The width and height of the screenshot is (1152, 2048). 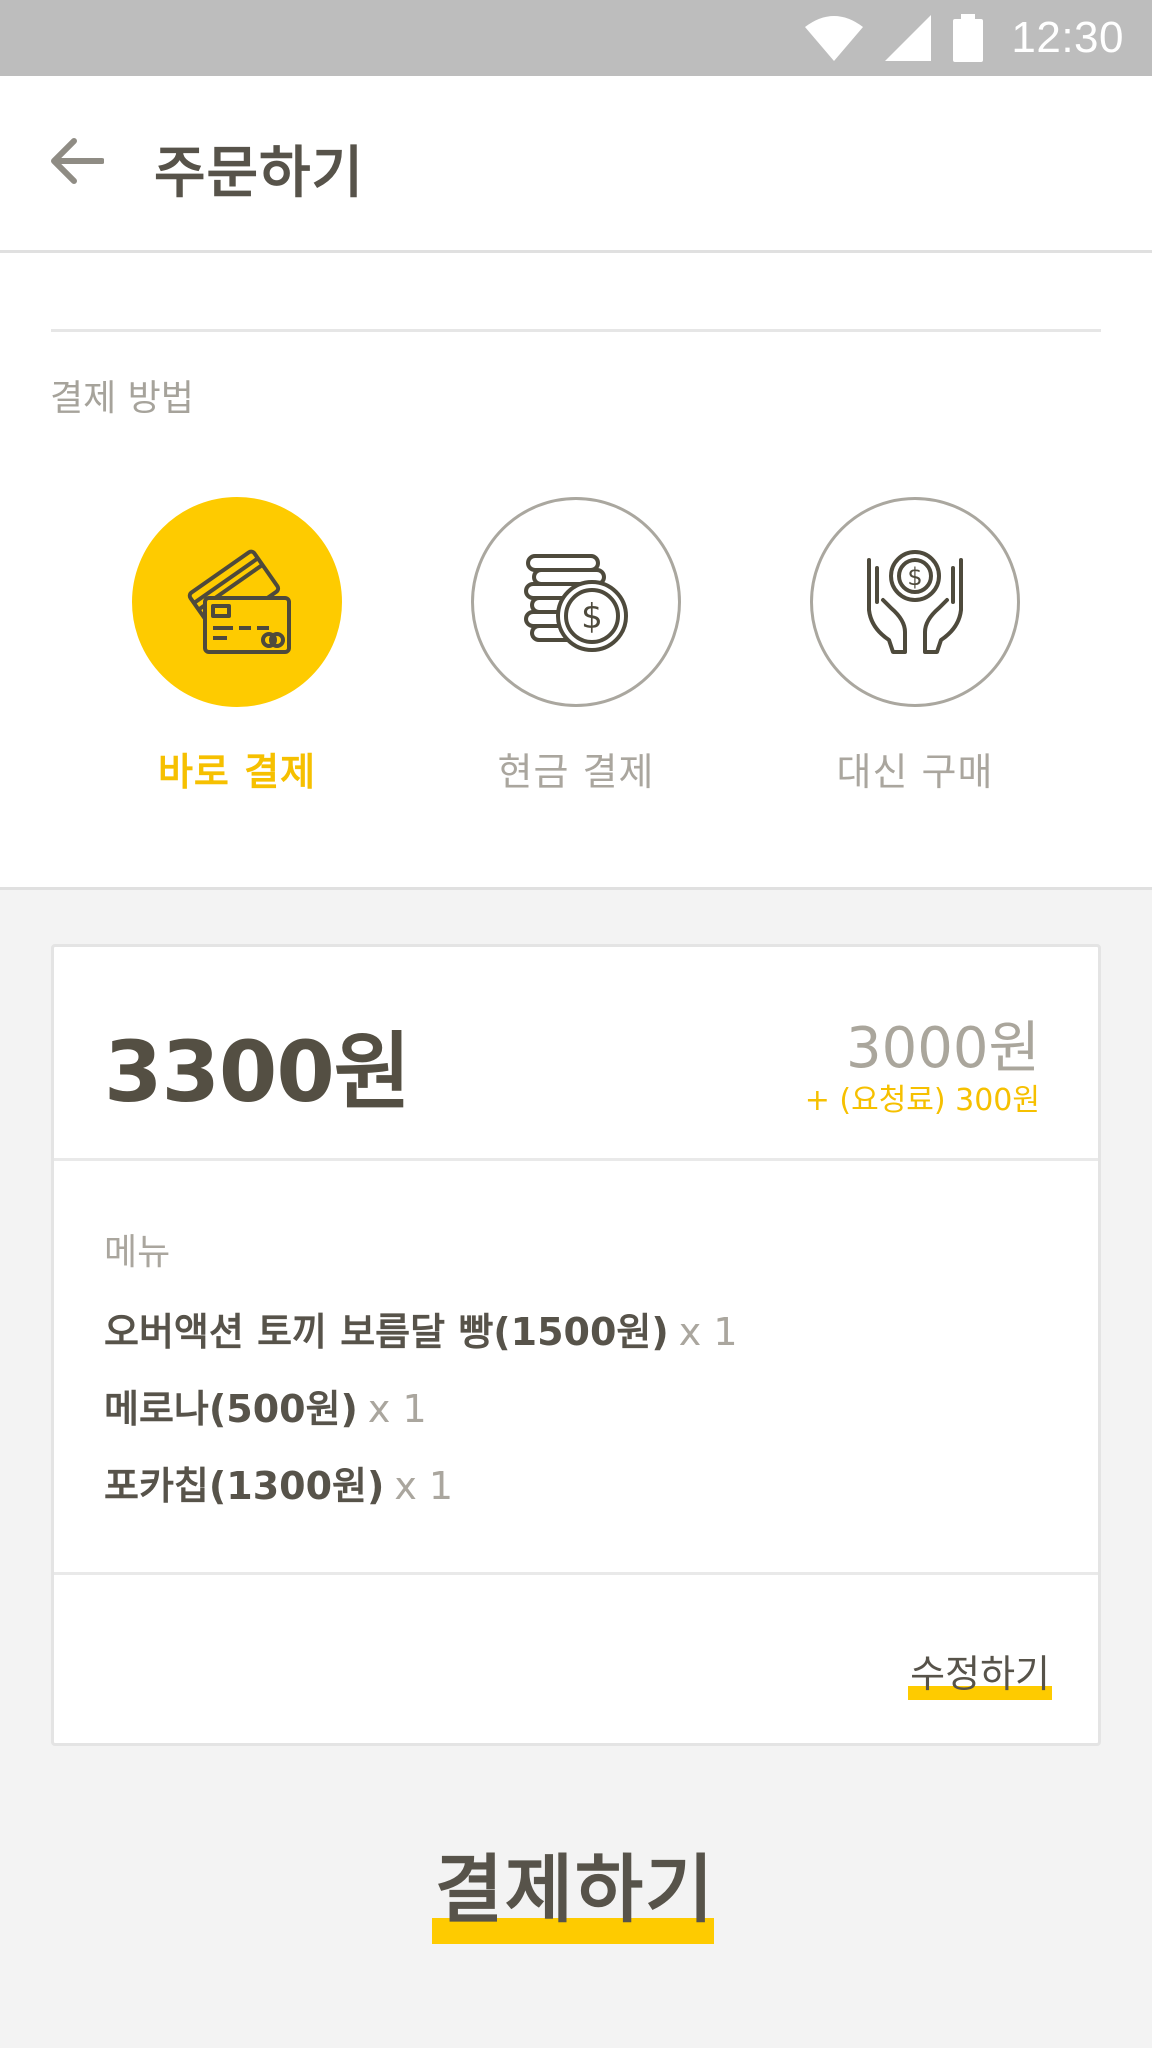 What do you see at coordinates (834, 38) in the screenshot?
I see `wifi-icon` at bounding box center [834, 38].